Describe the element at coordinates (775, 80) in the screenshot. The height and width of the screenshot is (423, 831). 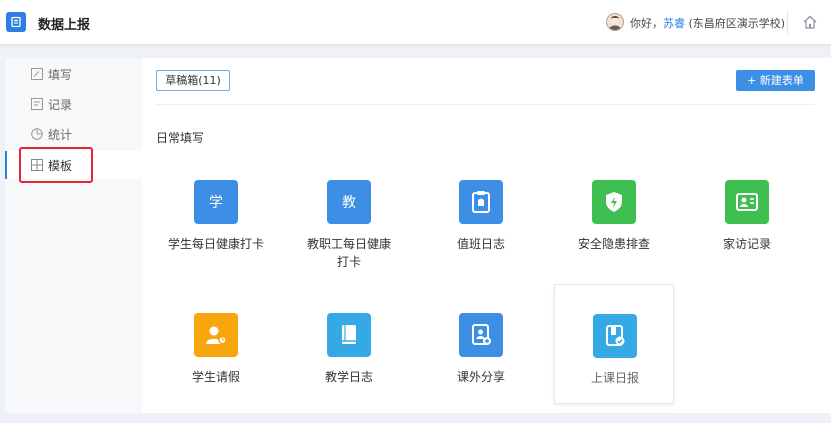
I see `new-form-button: + 新建表单` at that location.